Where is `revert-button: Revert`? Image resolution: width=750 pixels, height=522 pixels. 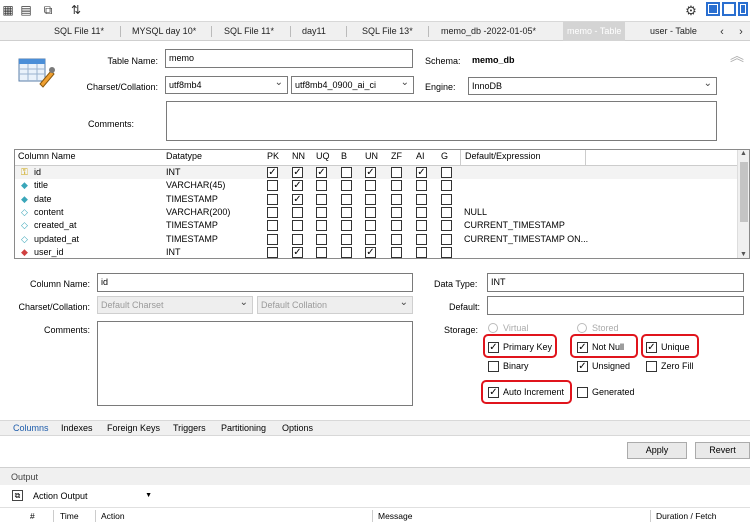
revert-button: Revert is located at coordinates (722, 450).